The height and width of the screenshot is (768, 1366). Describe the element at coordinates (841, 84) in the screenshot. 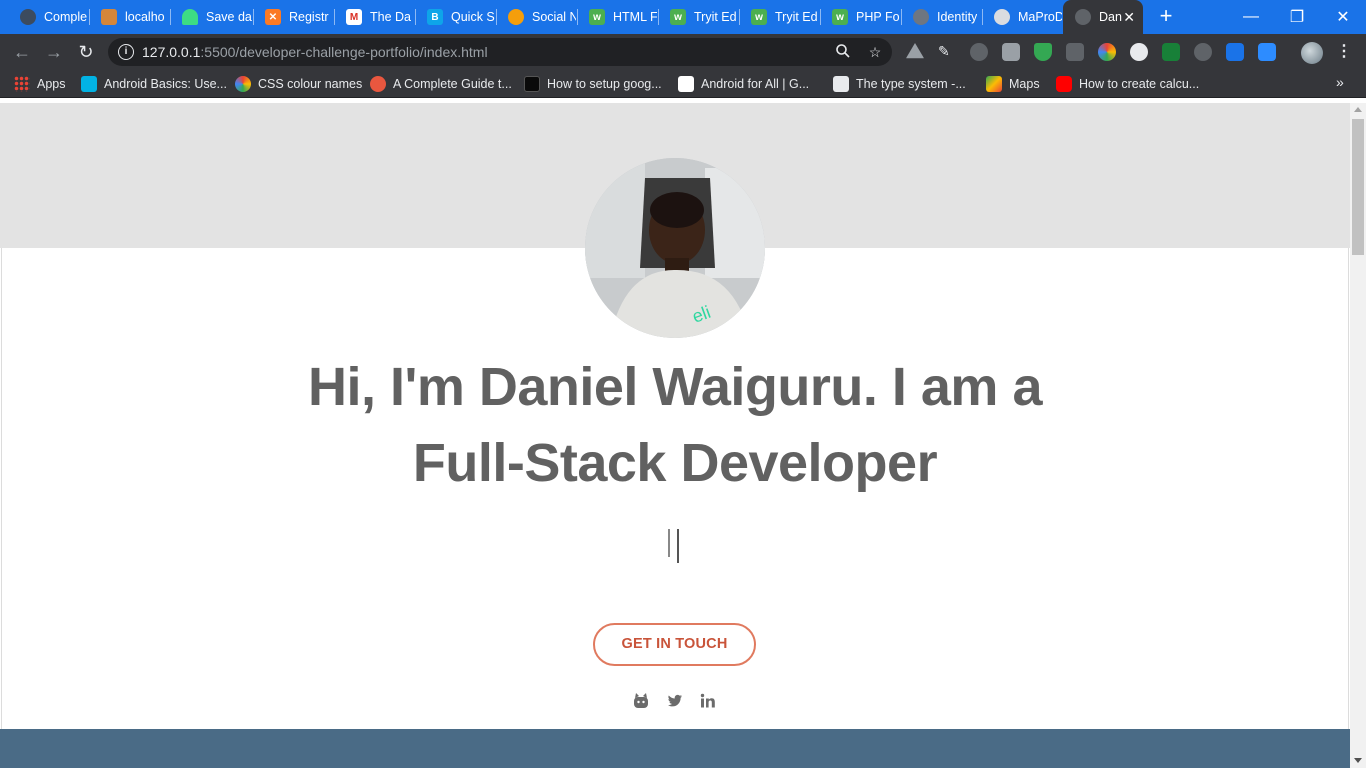

I see `page-icon` at that location.